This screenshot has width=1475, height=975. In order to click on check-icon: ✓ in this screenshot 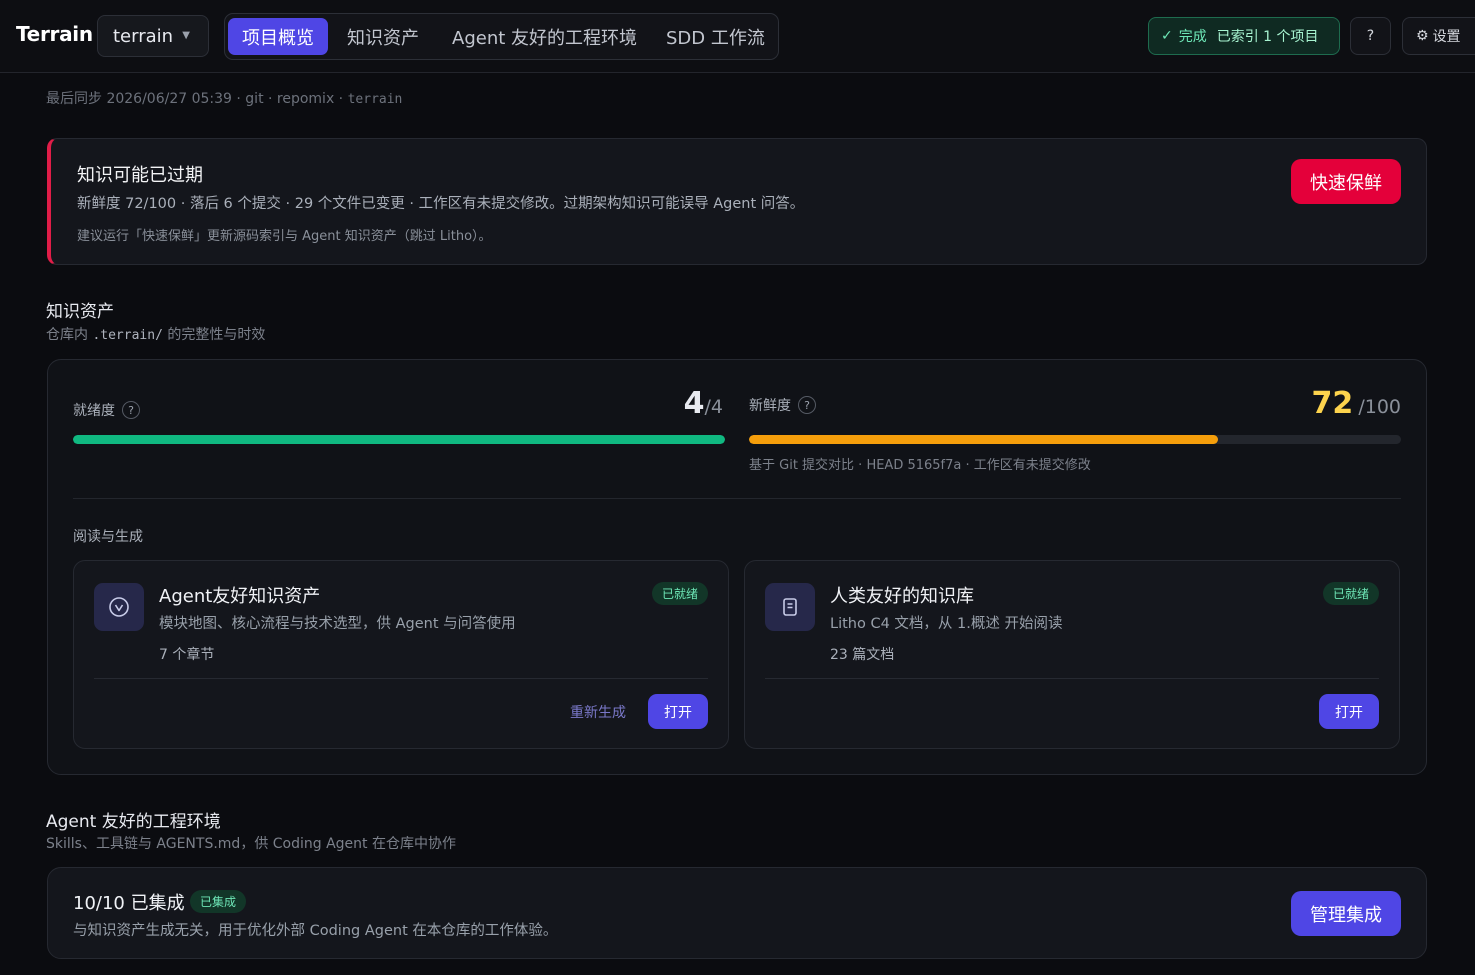, I will do `click(1167, 36)`.